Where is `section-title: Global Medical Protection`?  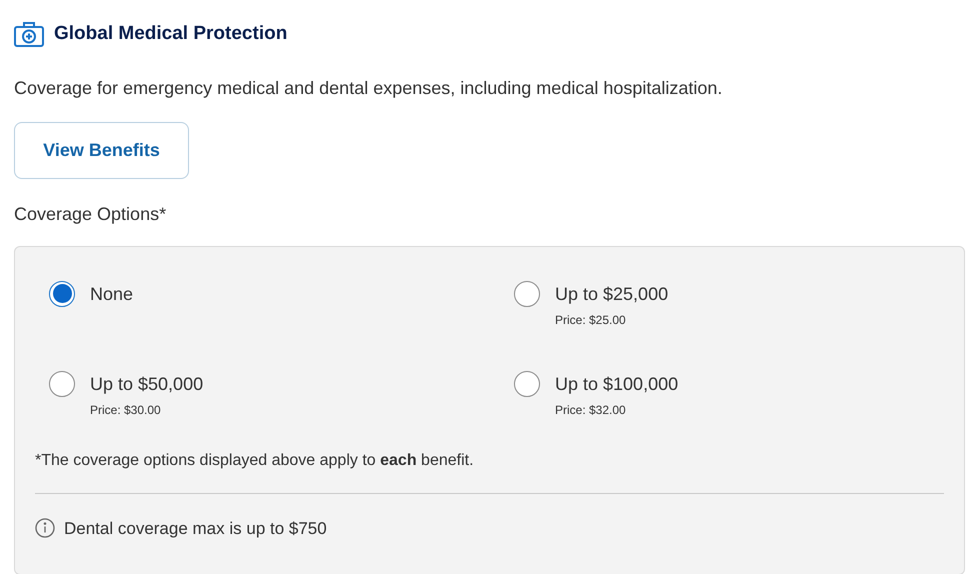
section-title: Global Medical Protection is located at coordinates (171, 34).